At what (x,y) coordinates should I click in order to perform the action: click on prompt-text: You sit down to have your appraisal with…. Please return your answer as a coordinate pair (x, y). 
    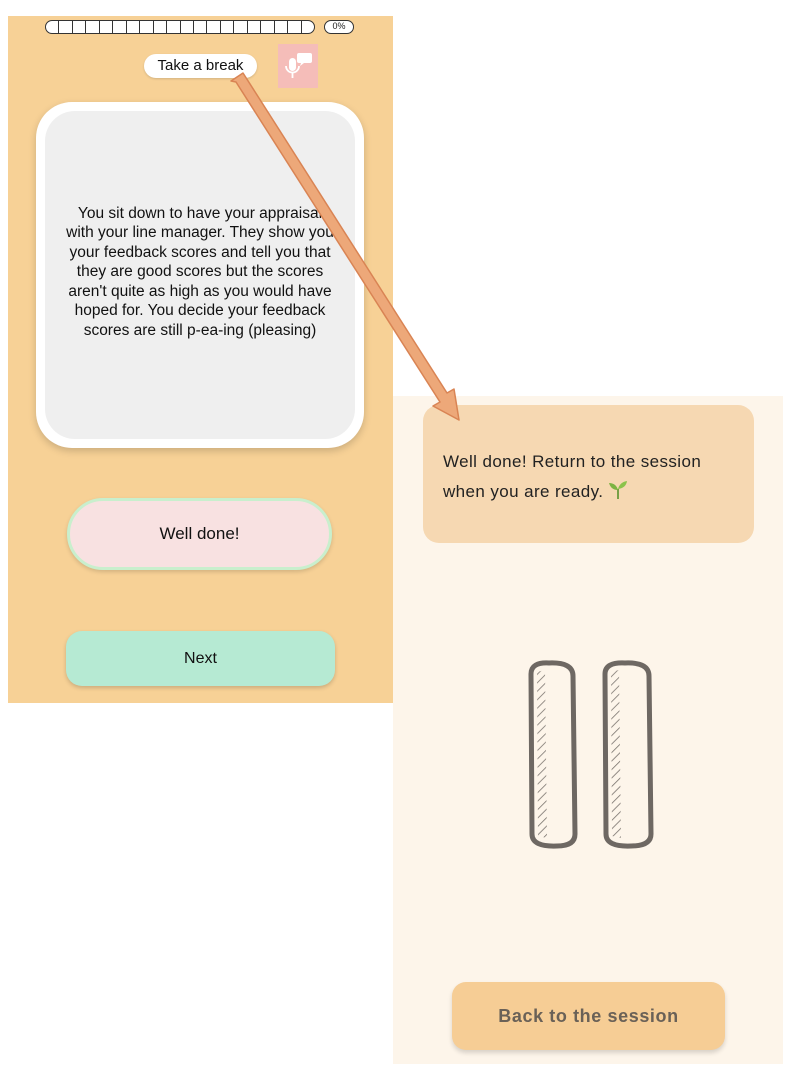
    Looking at the image, I should click on (200, 271).